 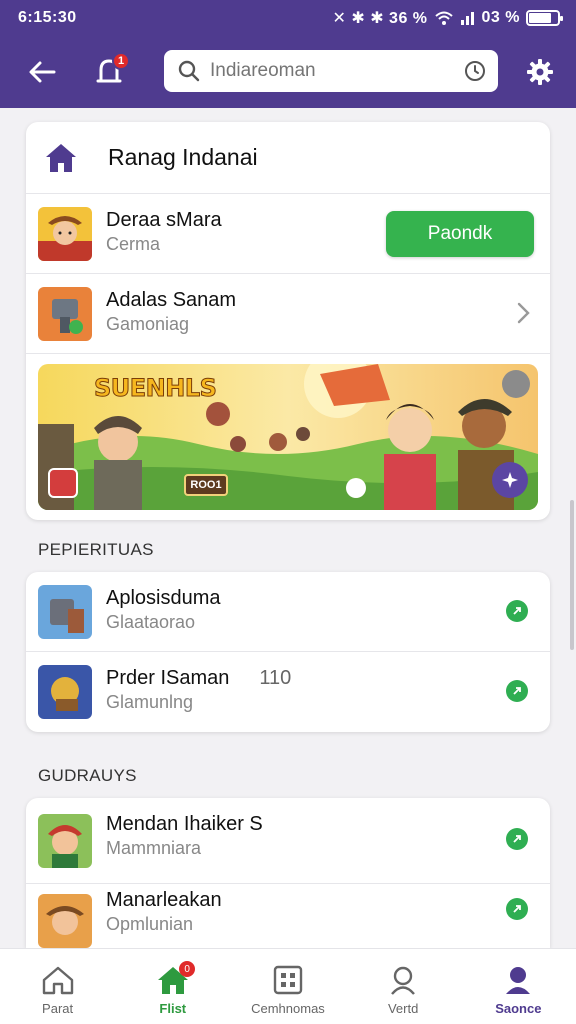 I want to click on nav-item-cemhnomas: Cemhnomas, so click(x=287, y=986).